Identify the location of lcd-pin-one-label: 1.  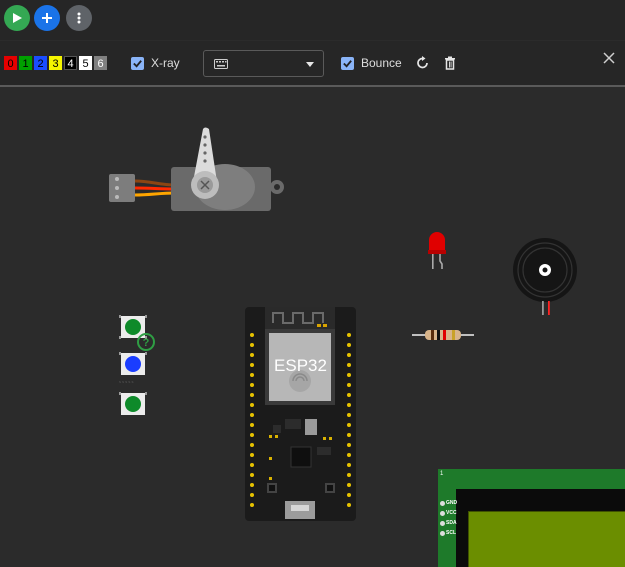
(442, 474).